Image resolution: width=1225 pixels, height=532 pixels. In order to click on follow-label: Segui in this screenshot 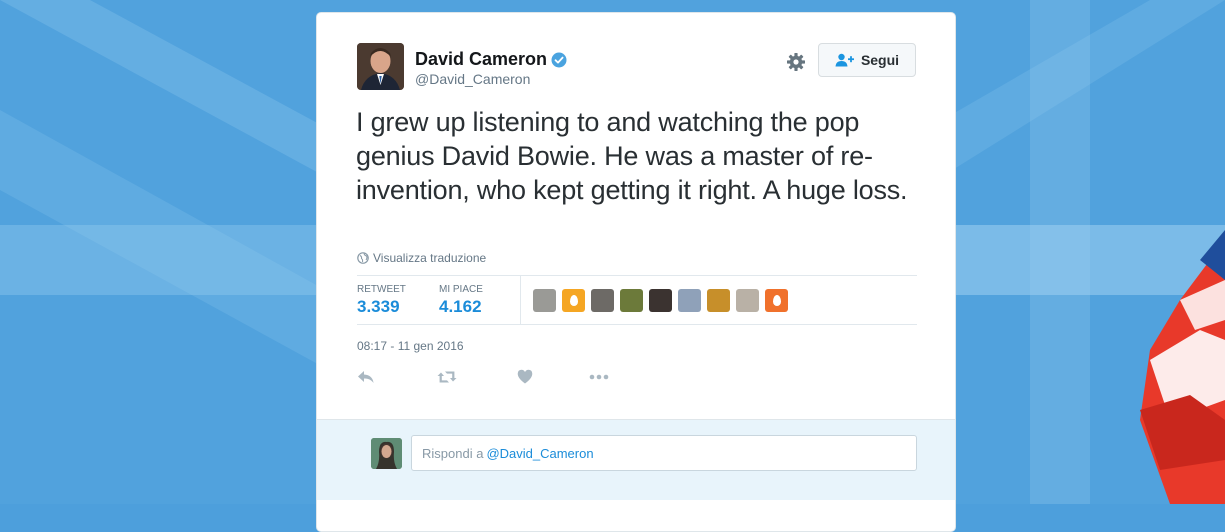, I will do `click(880, 60)`.